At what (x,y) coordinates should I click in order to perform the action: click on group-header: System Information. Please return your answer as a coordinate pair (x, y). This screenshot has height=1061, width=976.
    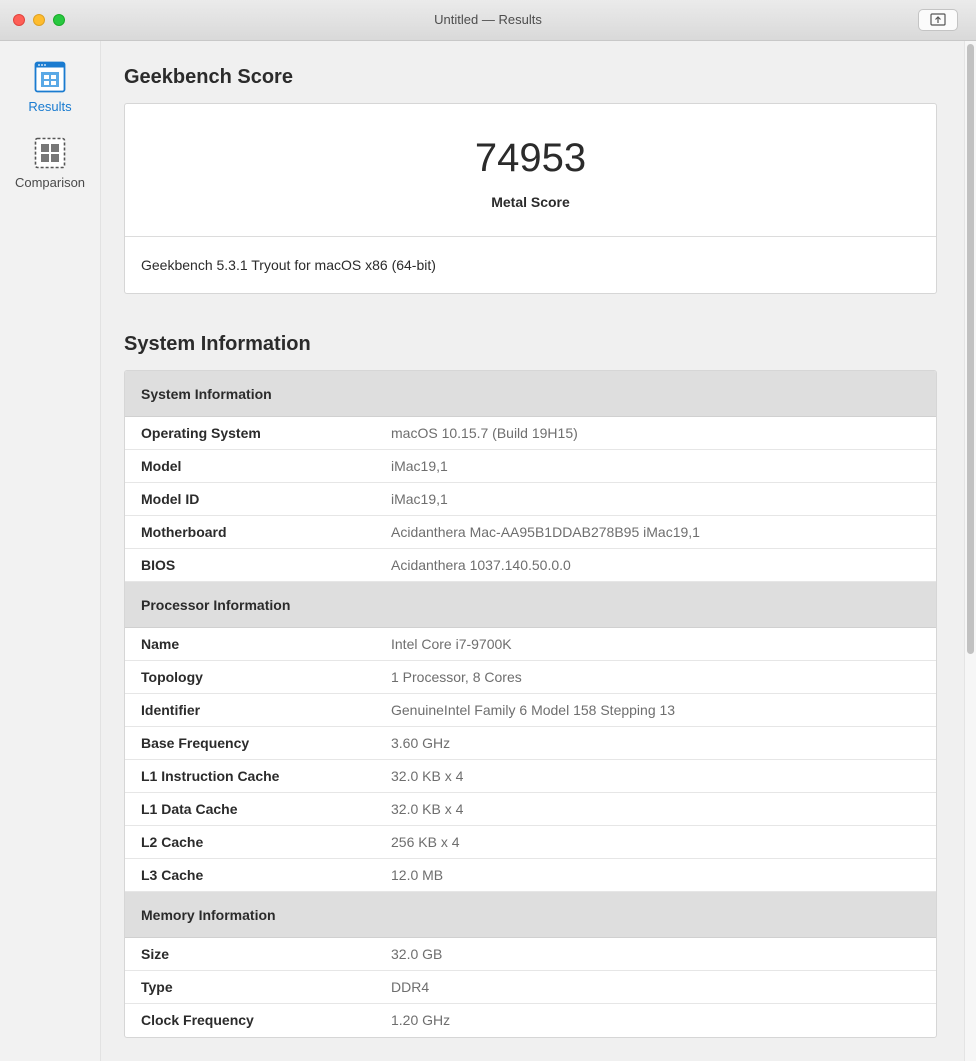
    Looking at the image, I should click on (530, 394).